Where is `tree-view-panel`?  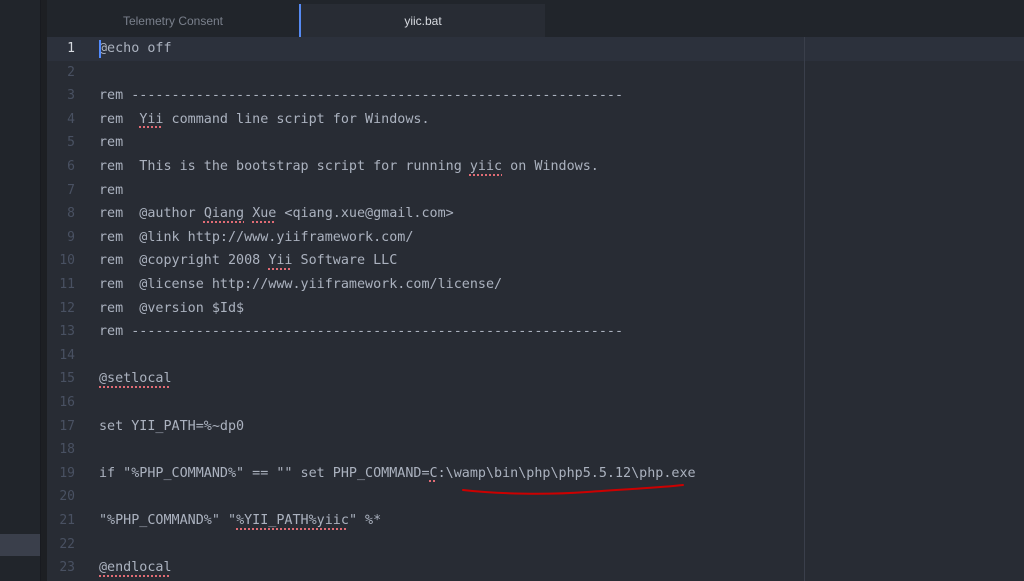
tree-view-panel is located at coordinates (20, 290).